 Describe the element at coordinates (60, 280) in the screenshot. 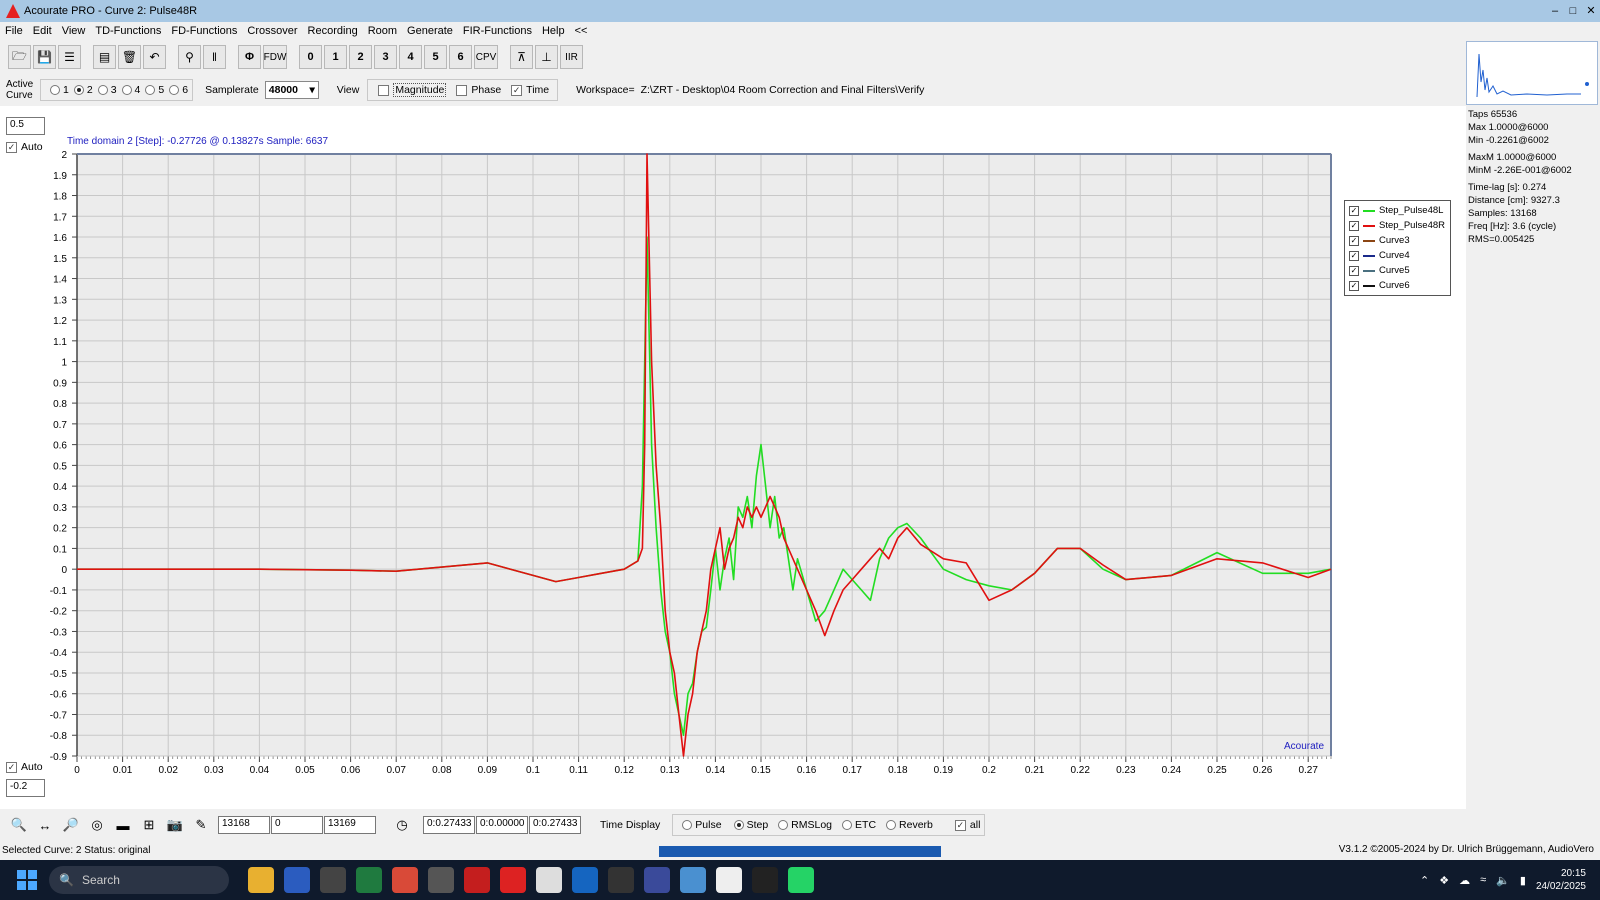

I see `y-tick-label: 1.4` at that location.